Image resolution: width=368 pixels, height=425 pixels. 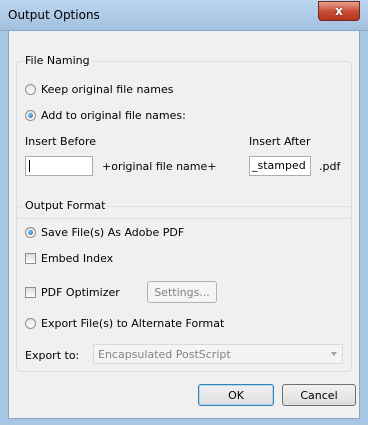 What do you see at coordinates (113, 232) in the screenshot?
I see `save-as-pdf-label: Save File(s) As Adobe PDF` at bounding box center [113, 232].